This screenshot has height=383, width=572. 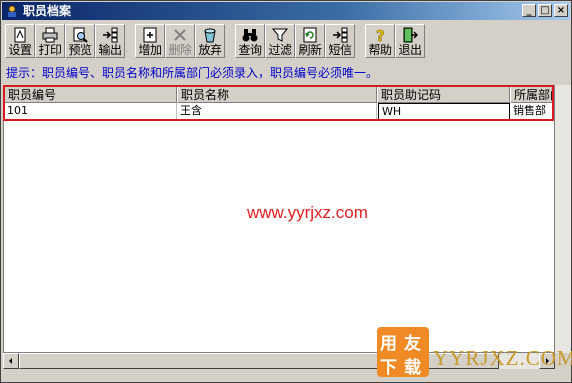 What do you see at coordinates (80, 50) in the screenshot?
I see `preview-label: 预览` at bounding box center [80, 50].